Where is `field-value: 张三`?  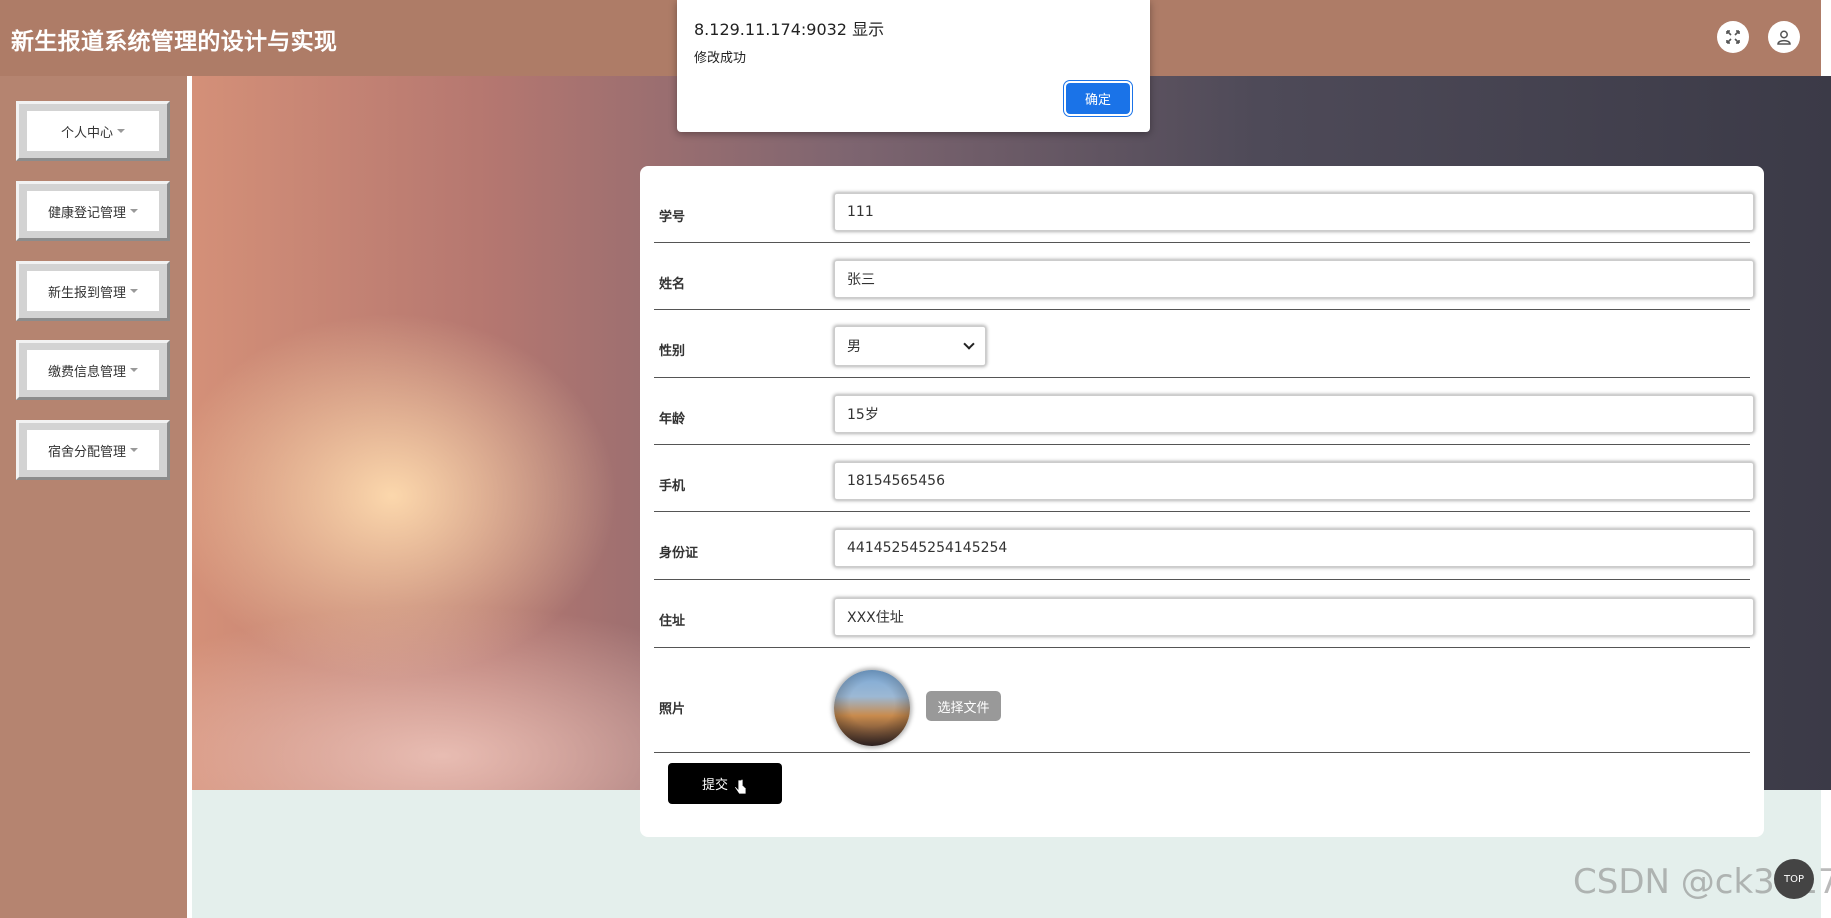
field-value: 张三 is located at coordinates (861, 280).